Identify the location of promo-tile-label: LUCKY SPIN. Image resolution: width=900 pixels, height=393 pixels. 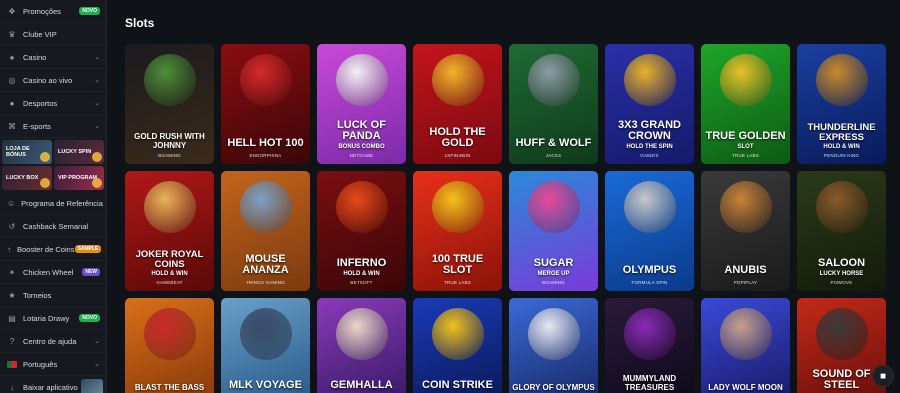
(75, 152).